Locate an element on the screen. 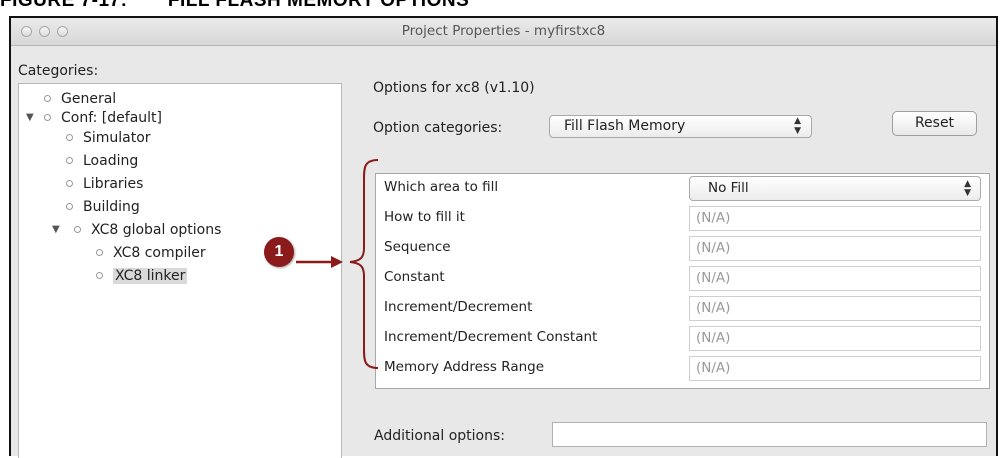 The height and width of the screenshot is (458, 1004). tree-item-loading: Loading is located at coordinates (102, 161).